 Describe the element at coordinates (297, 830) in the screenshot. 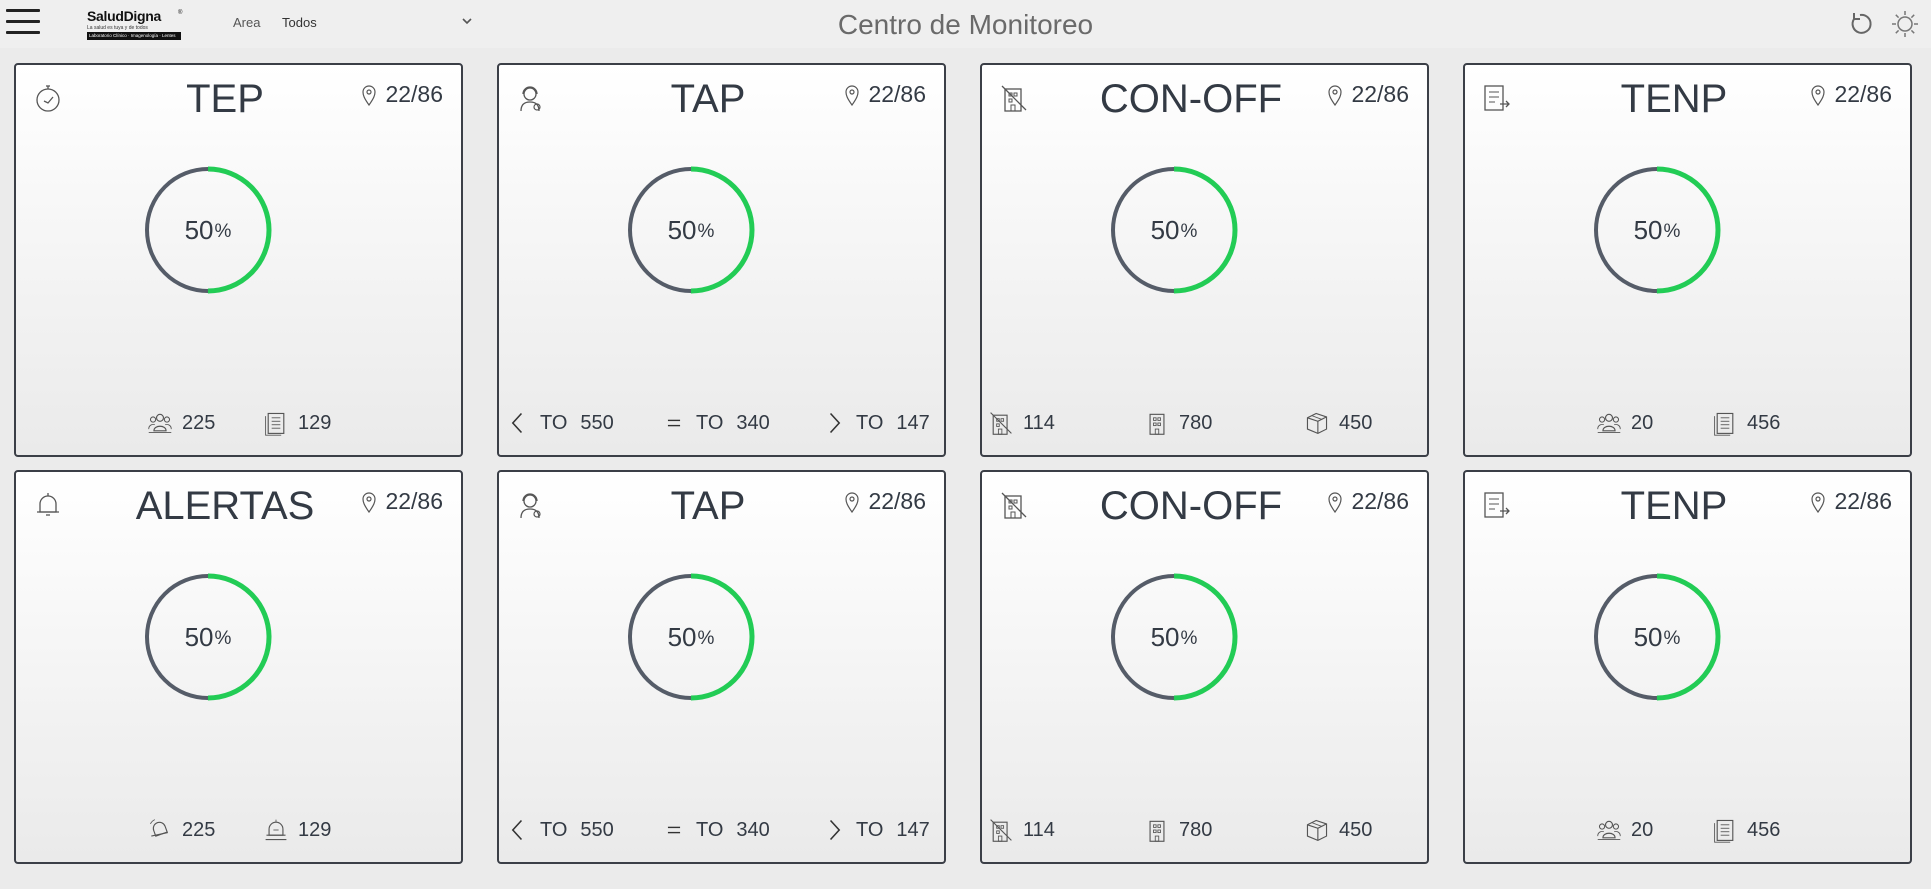

I see `card-stat: 129` at that location.